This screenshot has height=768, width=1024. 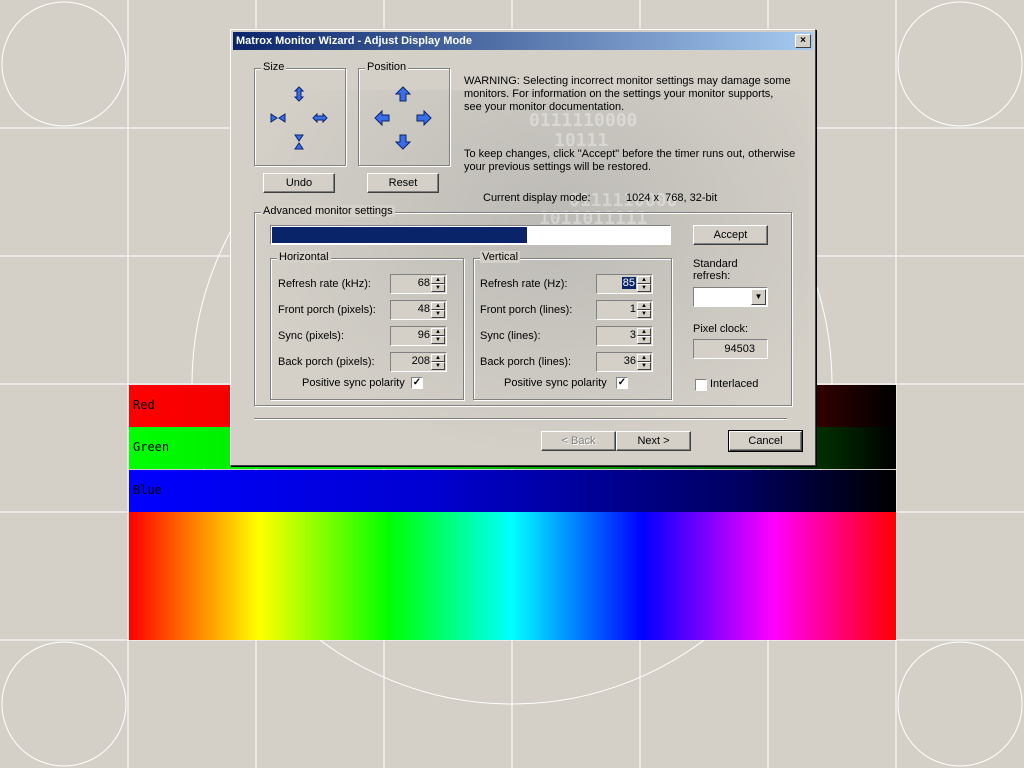 What do you see at coordinates (730, 235) in the screenshot?
I see `accept-button: Accept` at bounding box center [730, 235].